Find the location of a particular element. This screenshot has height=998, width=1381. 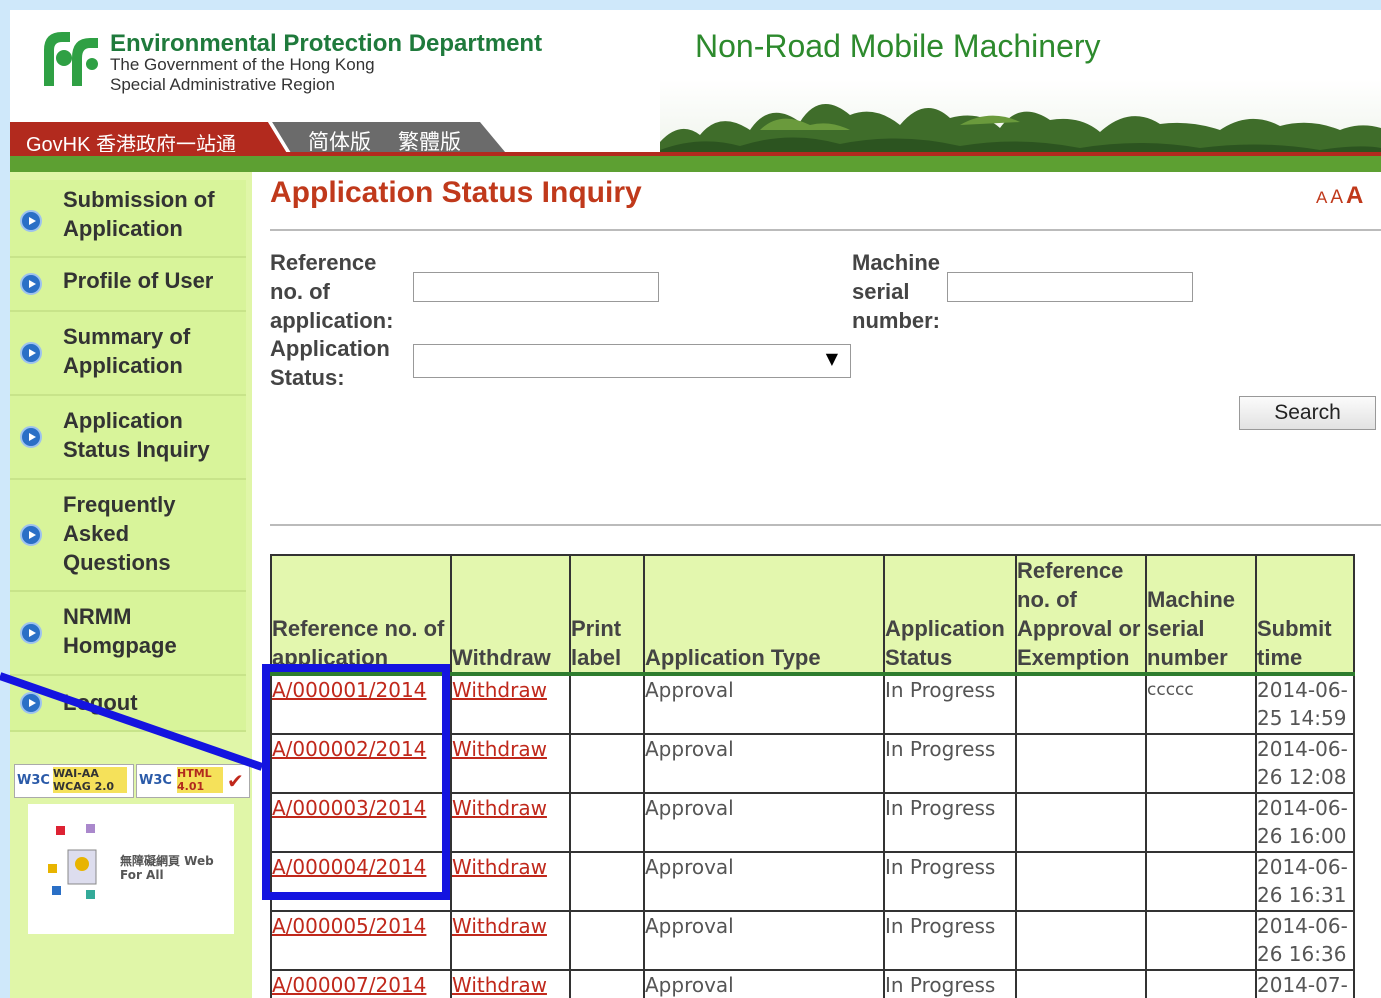

page-title: Application Status Inquiry is located at coordinates (456, 192).